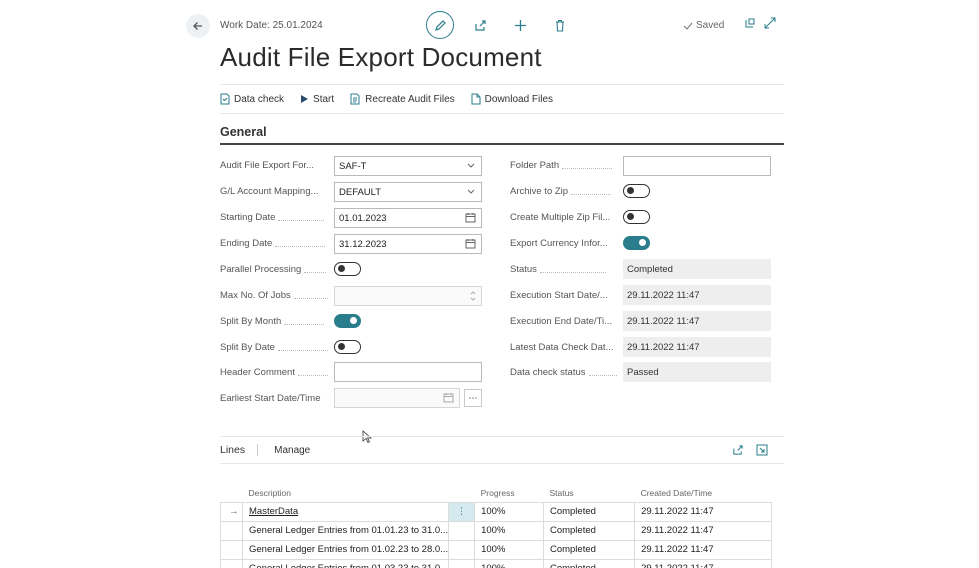 This screenshot has height=568, width=979. Describe the element at coordinates (563, 372) in the screenshot. I see `data-check-status-label: Data check status` at that location.